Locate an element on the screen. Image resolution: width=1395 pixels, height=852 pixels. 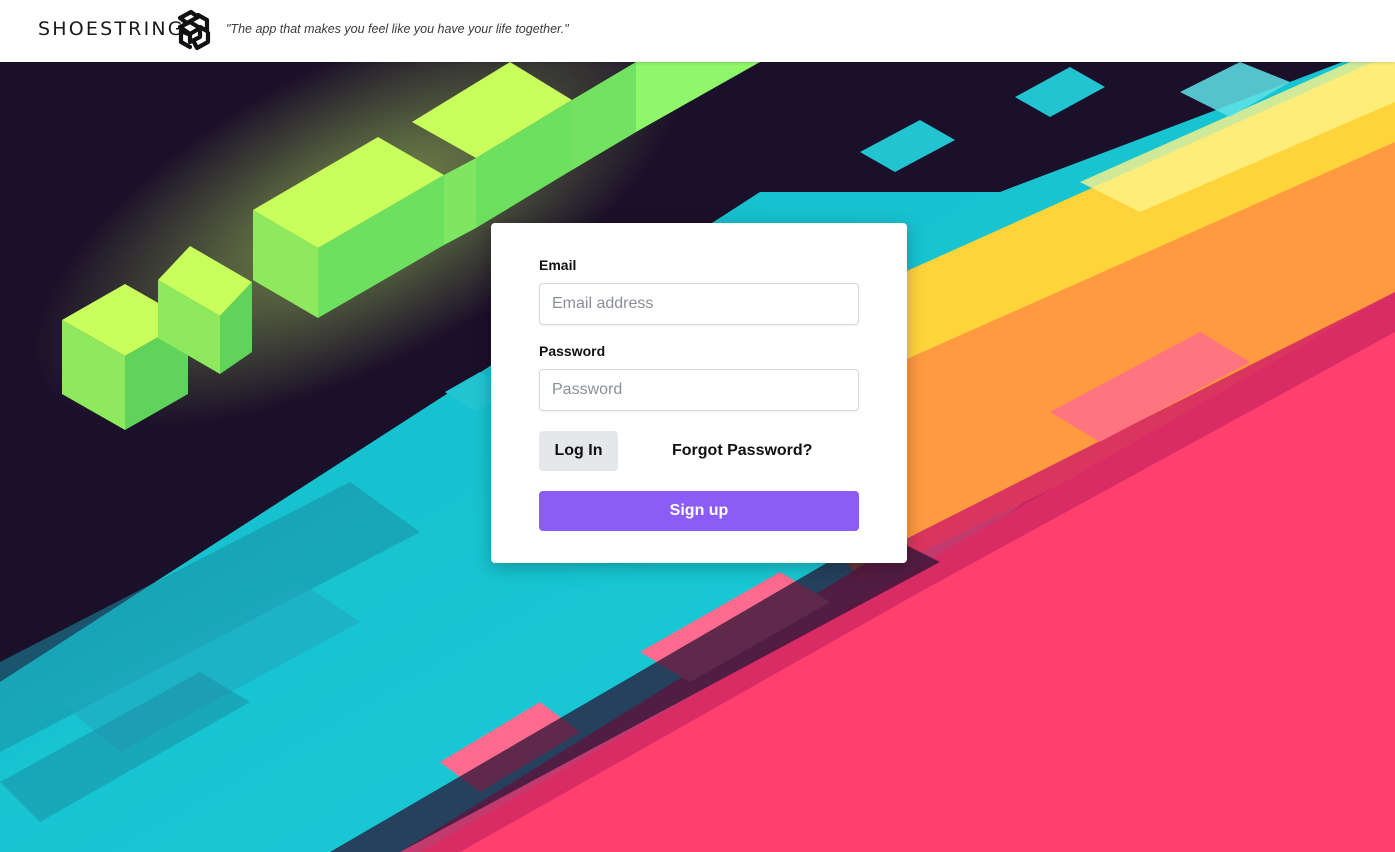
forgot-password-link: Forgot Password? is located at coordinates (742, 451).